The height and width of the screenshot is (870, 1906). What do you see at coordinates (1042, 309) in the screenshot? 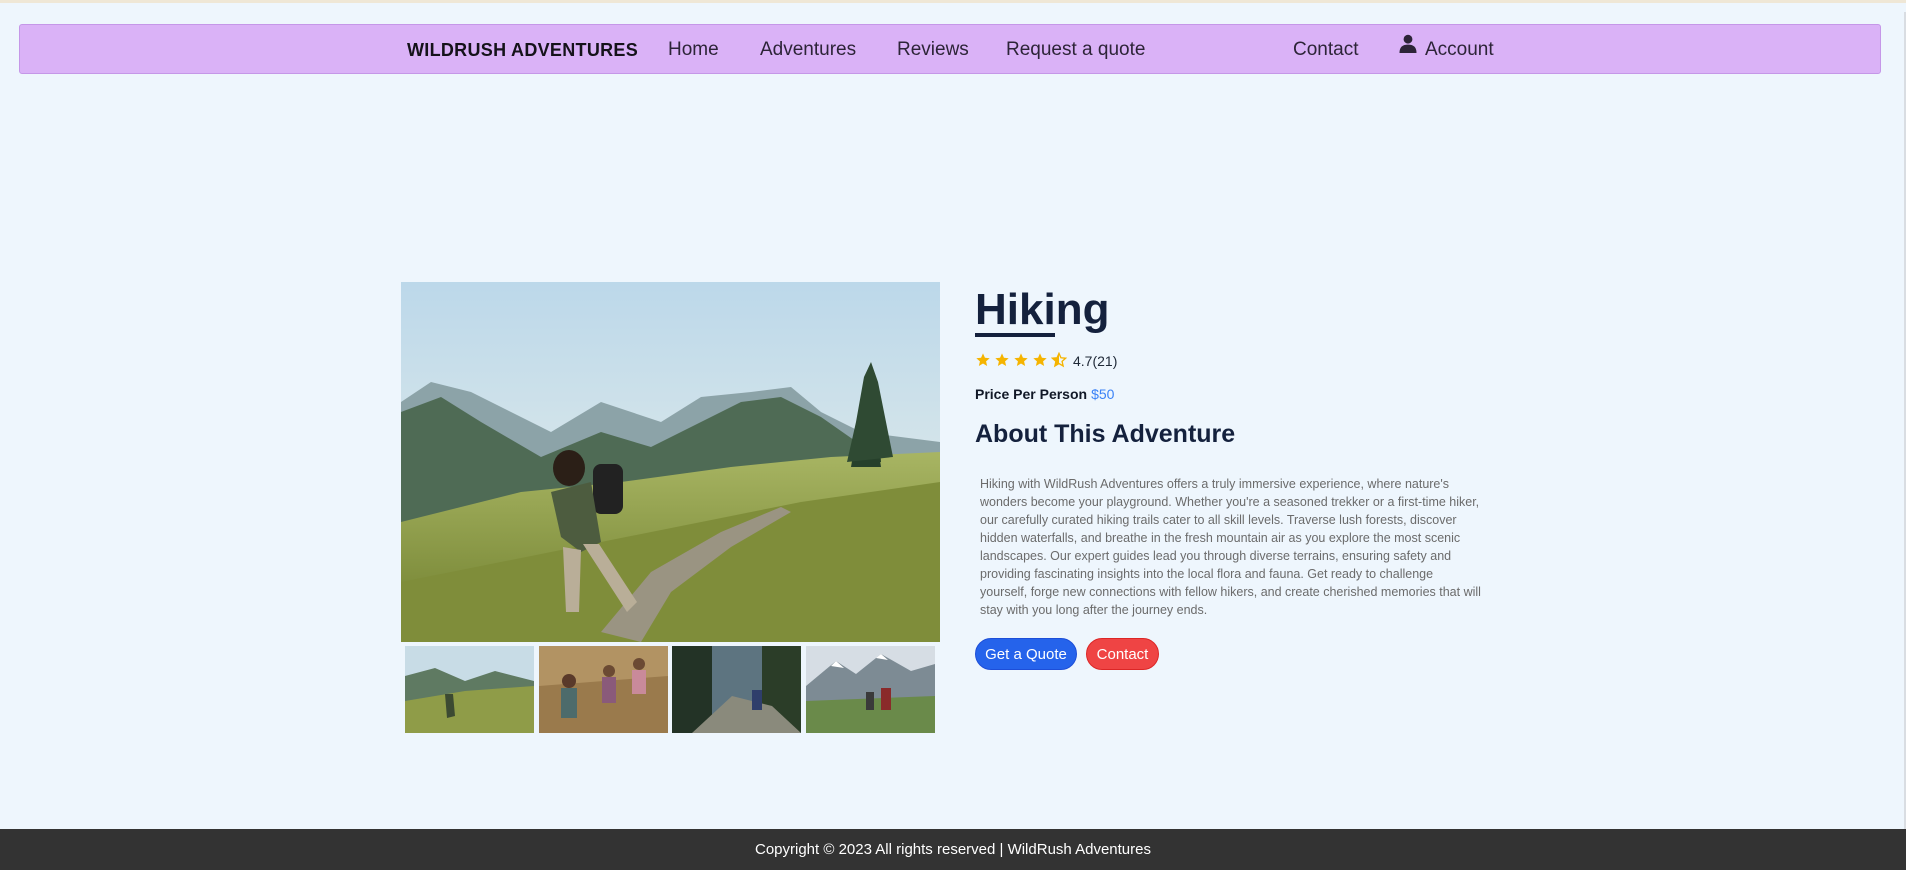
I see `adventure-title: Hiking` at bounding box center [1042, 309].